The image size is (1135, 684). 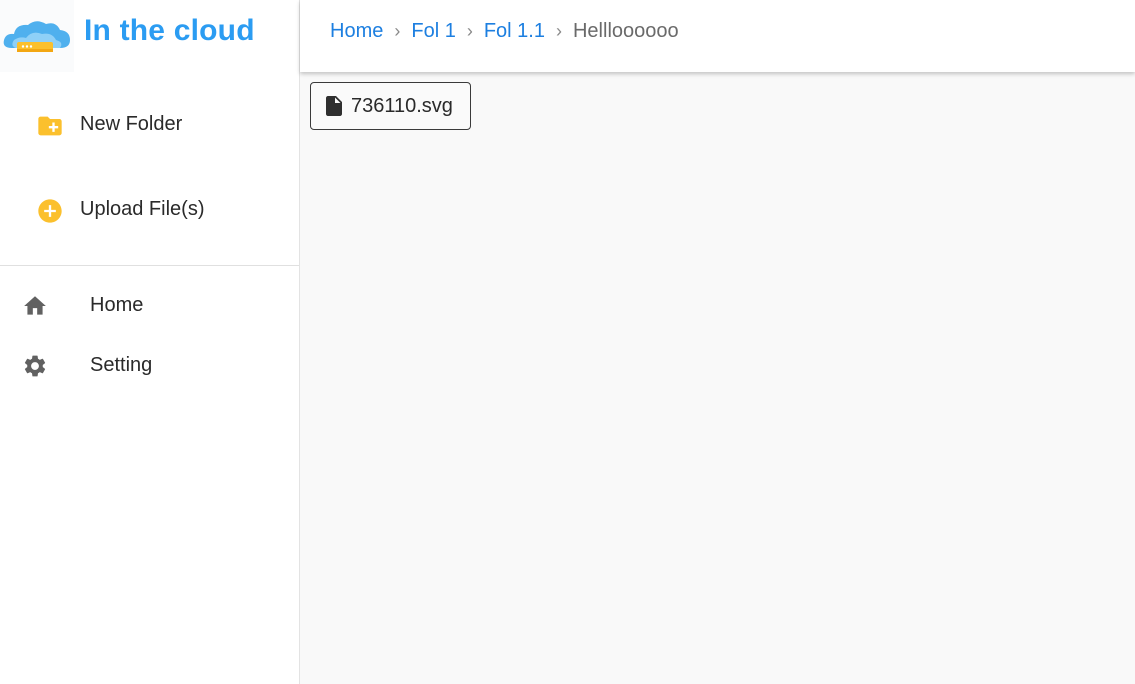 I want to click on breadcrumb-home: Home, so click(x=356, y=31).